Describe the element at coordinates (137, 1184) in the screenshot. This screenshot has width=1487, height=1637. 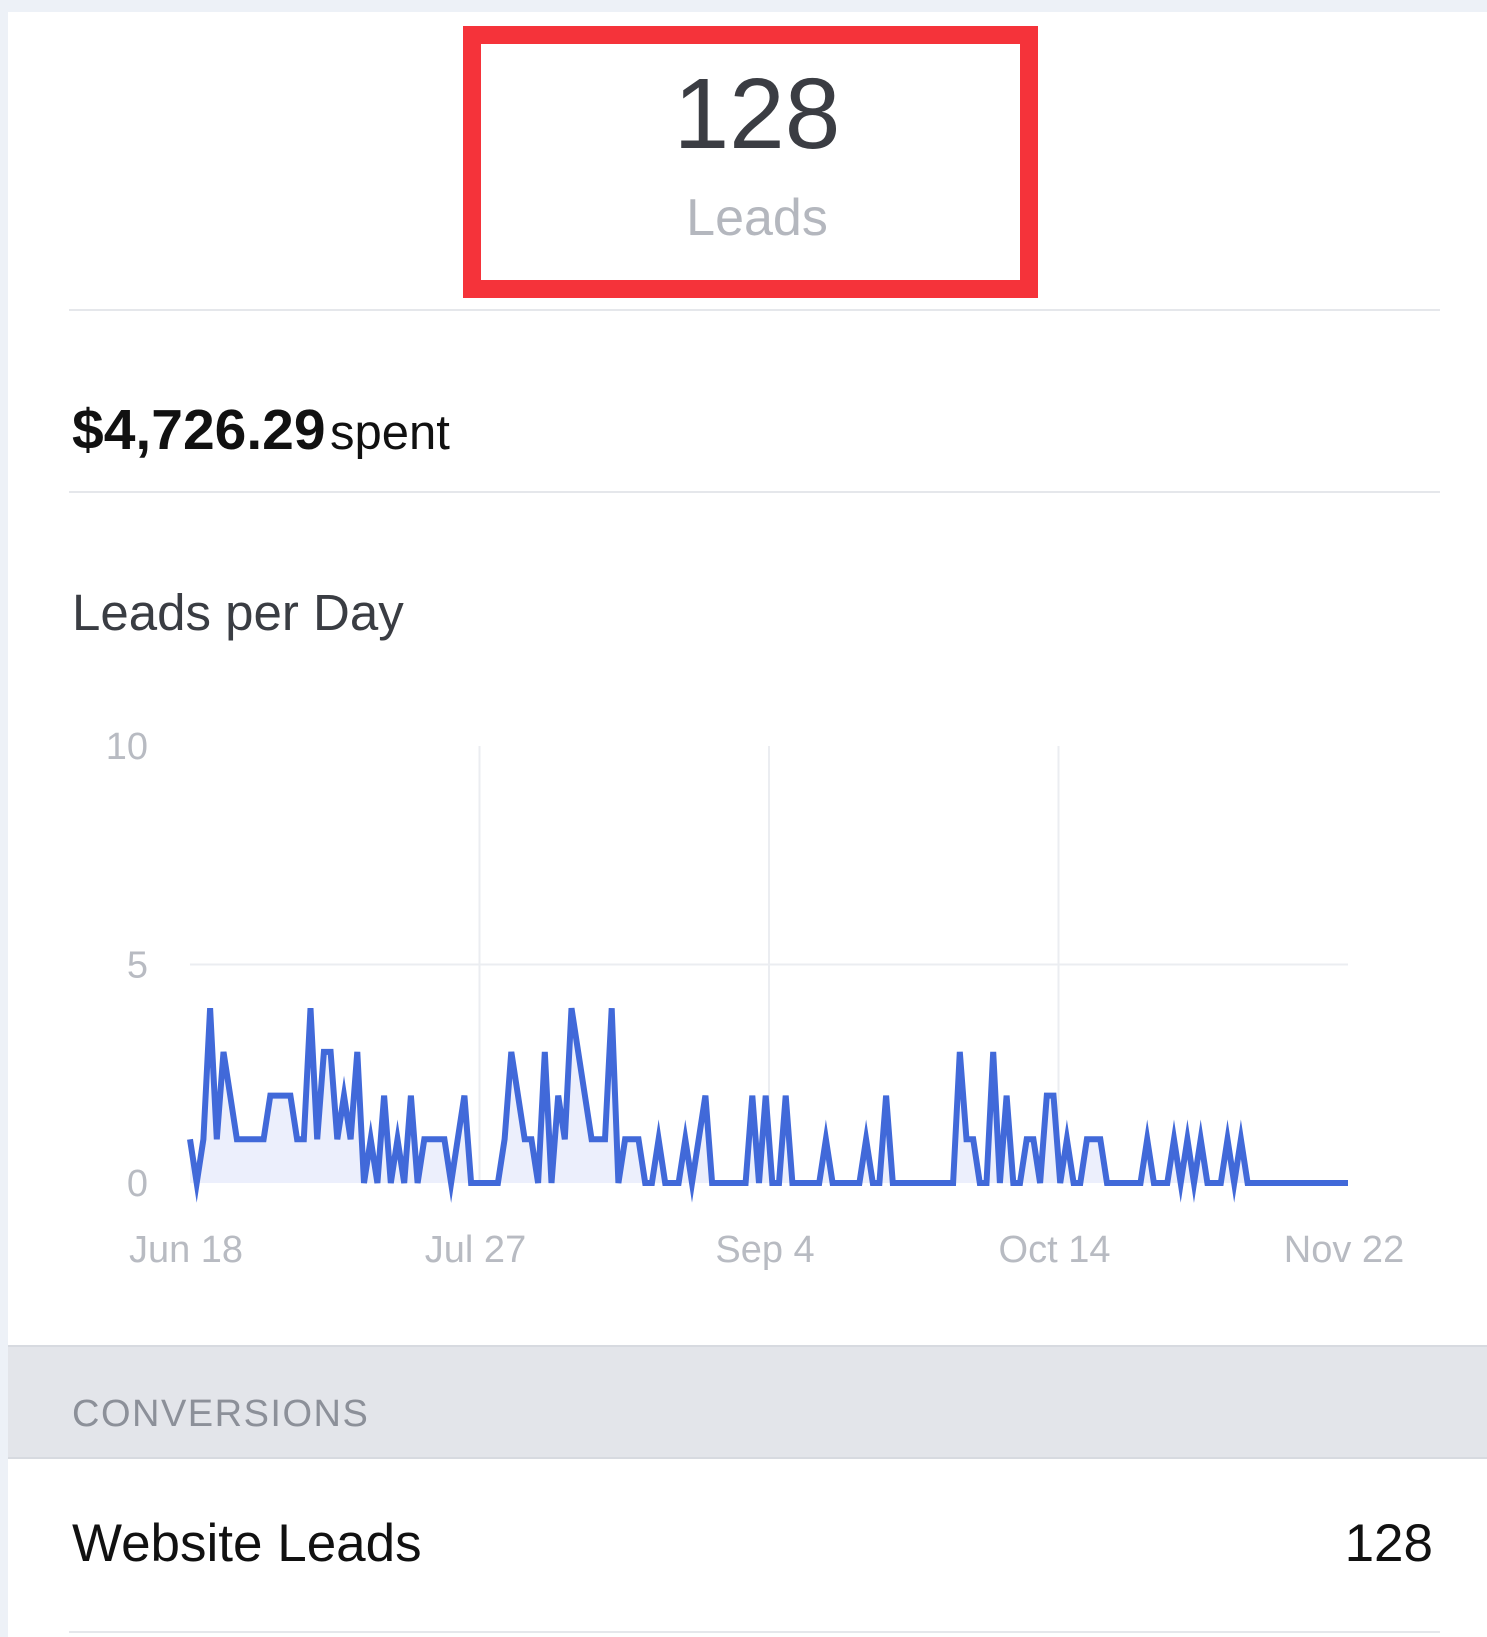
I see `y-tick-label: 0` at that location.